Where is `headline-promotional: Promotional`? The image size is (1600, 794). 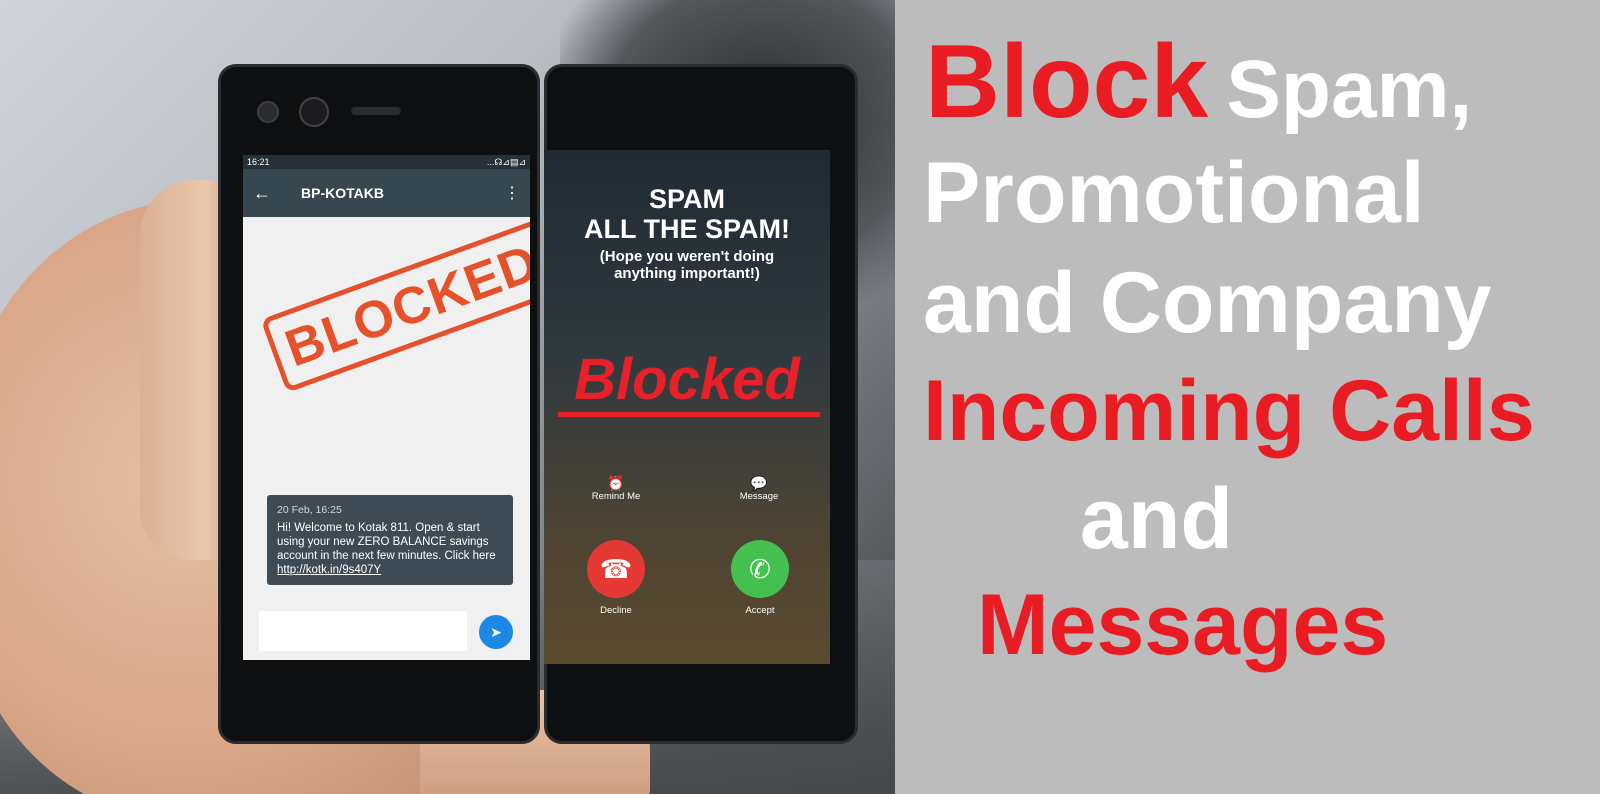 headline-promotional: Promotional is located at coordinates (1174, 193).